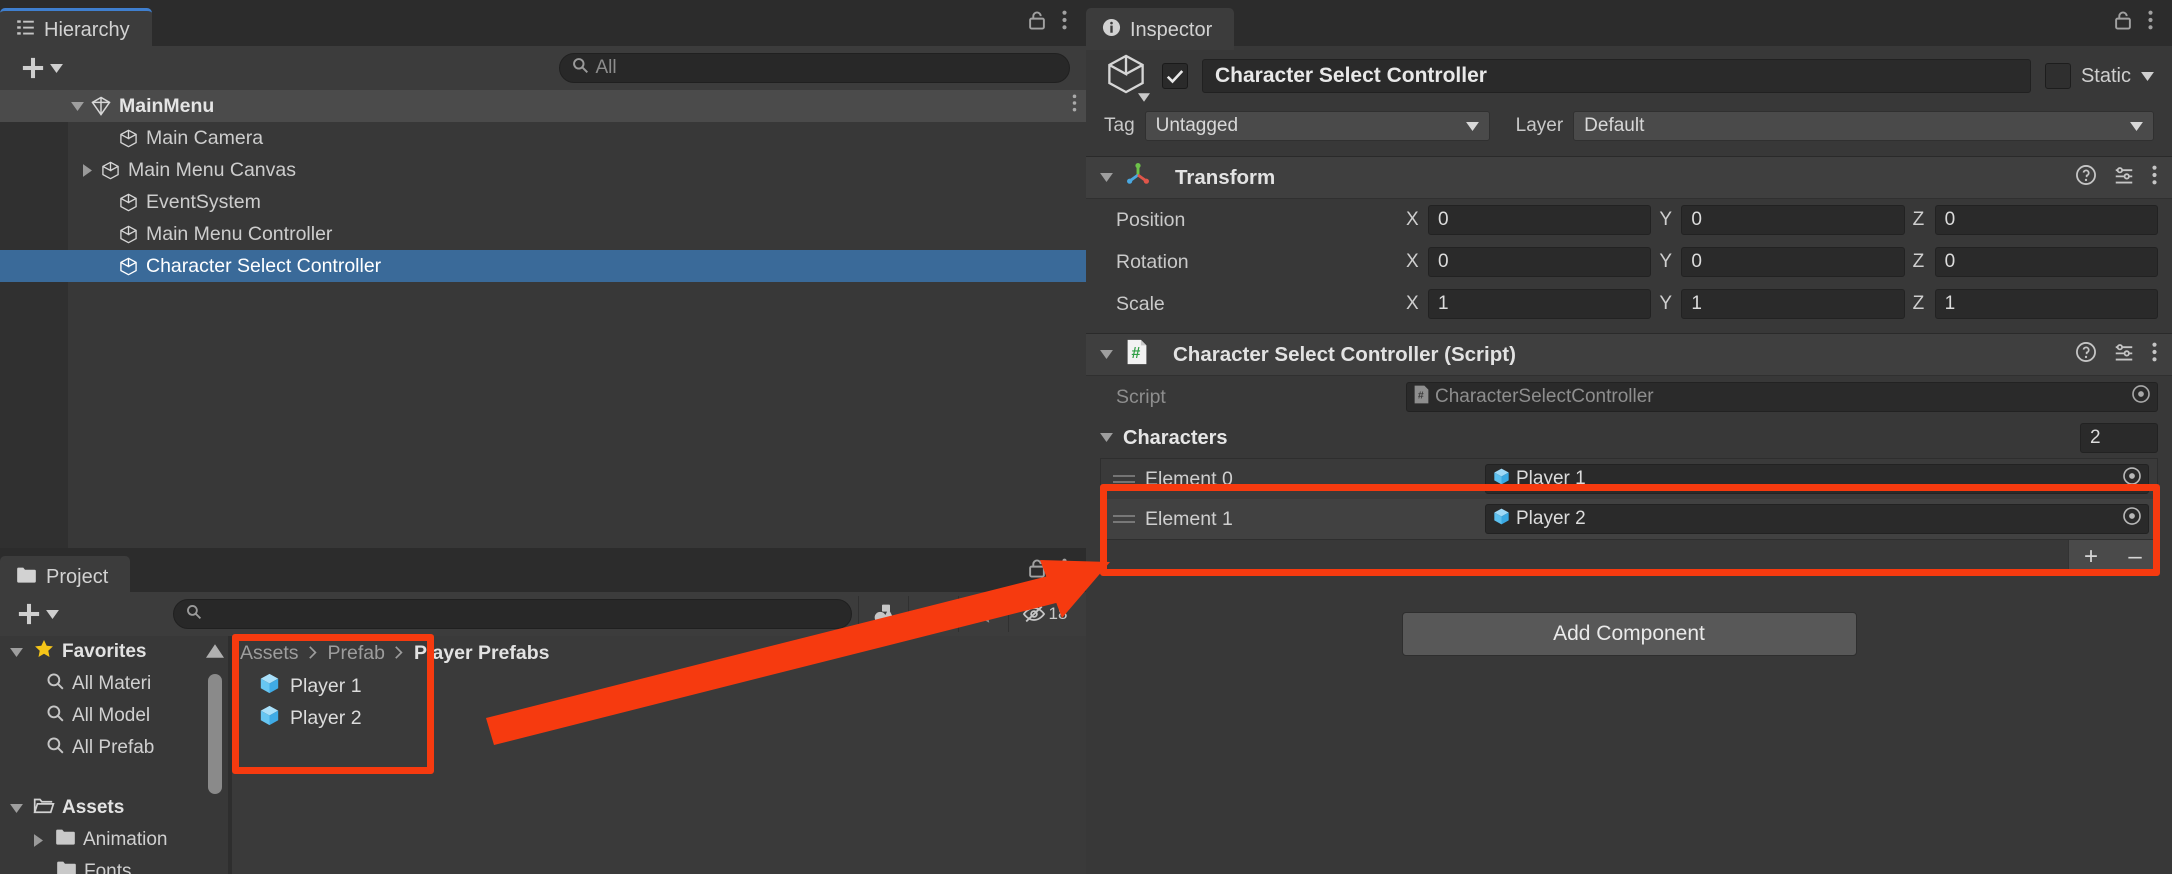 This screenshot has width=2172, height=874. I want to click on layer-dropdown: Default, so click(1863, 126).